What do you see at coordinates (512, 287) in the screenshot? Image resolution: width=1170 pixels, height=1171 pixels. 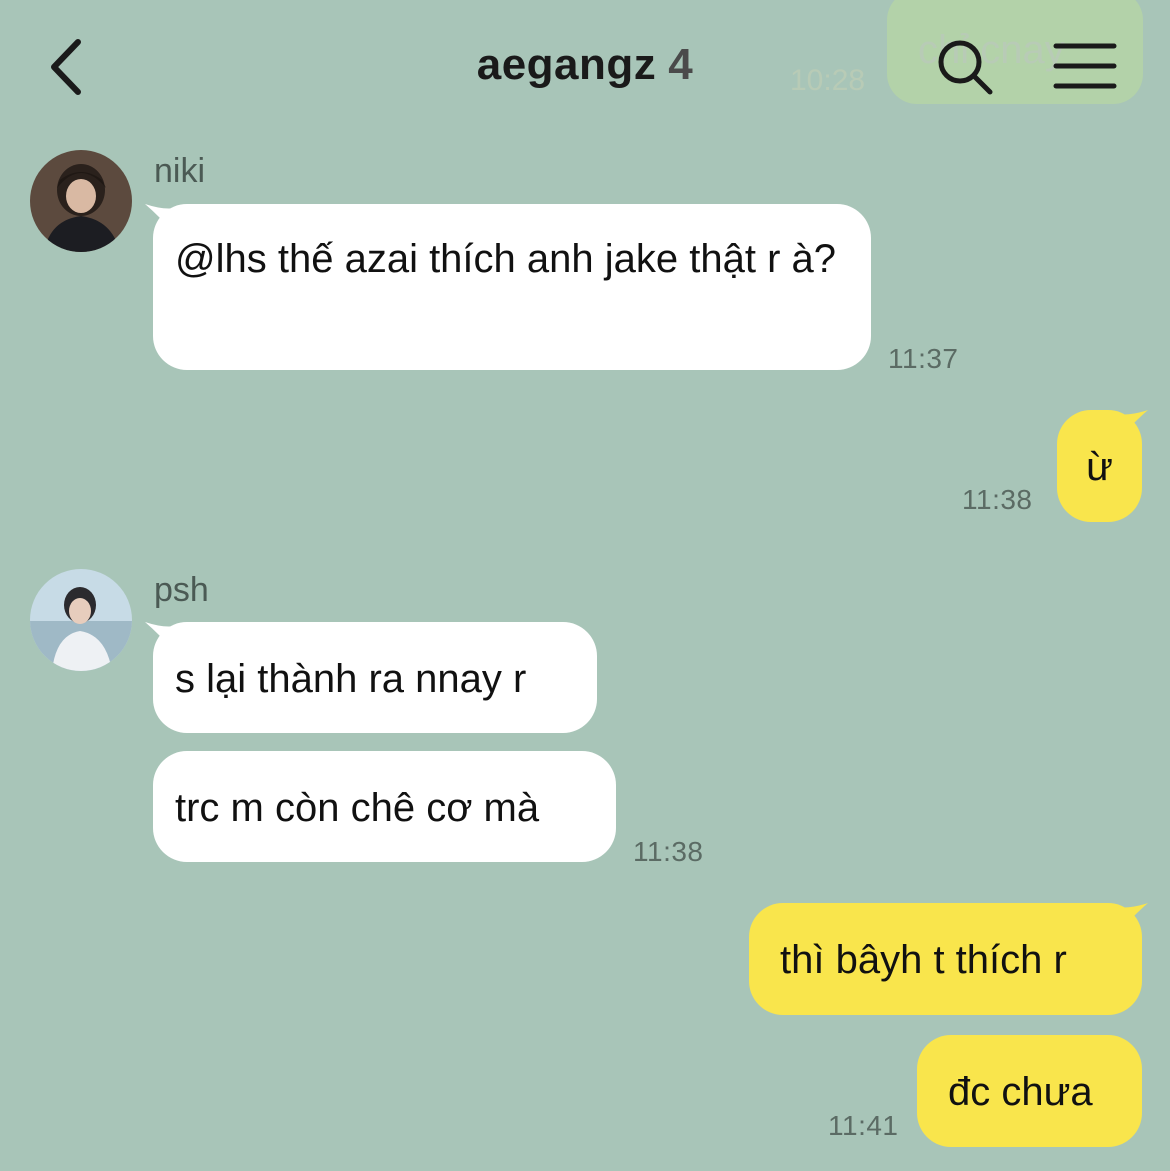 I see `message-bubble: @lhs thế azai thích anh jake thật r à?` at bounding box center [512, 287].